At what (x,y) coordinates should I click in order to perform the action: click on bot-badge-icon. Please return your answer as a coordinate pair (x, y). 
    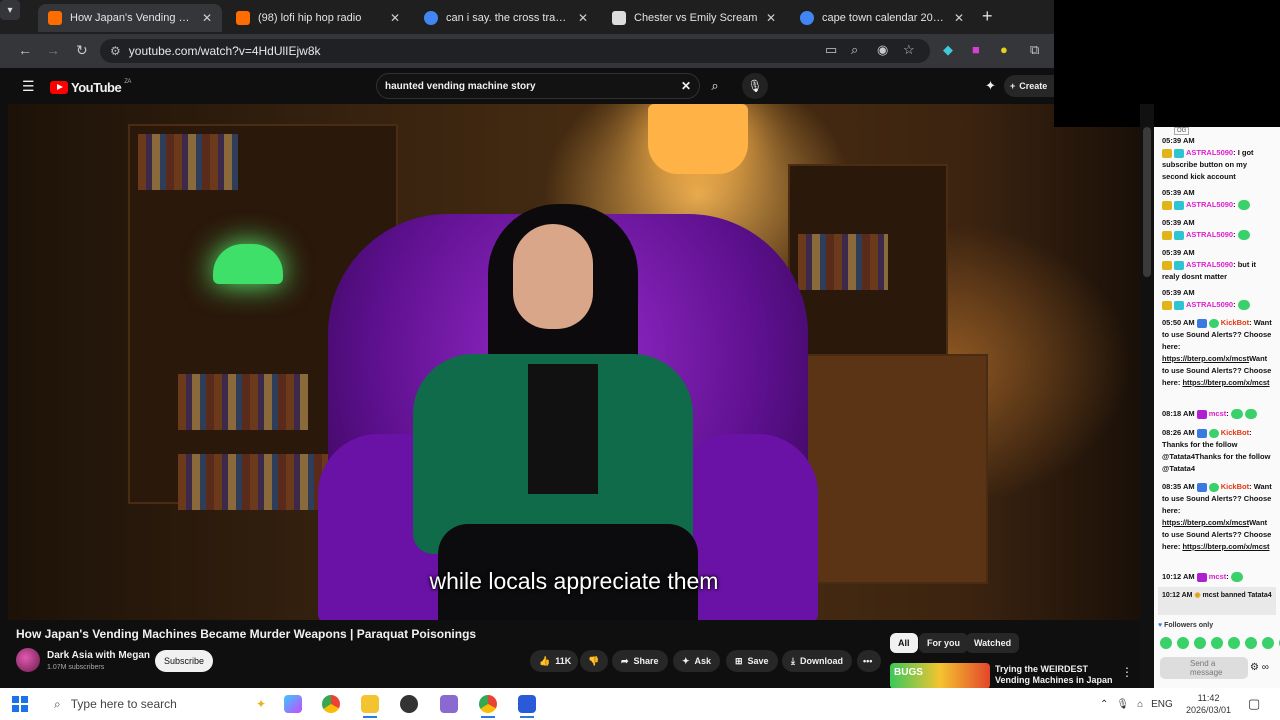
    Looking at the image, I should click on (1213, 323).